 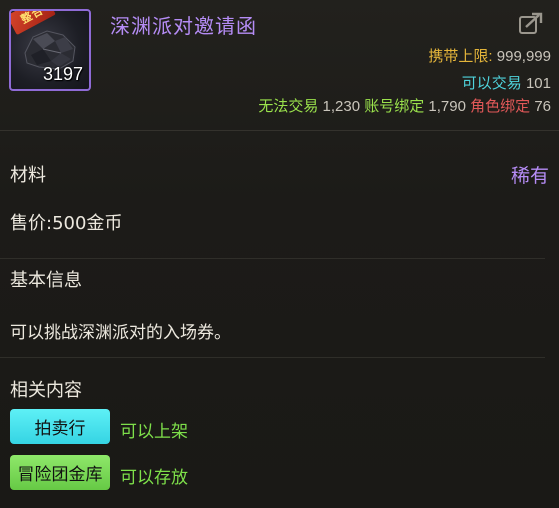 I want to click on auction-house-button: 拍卖行, so click(x=60, y=426).